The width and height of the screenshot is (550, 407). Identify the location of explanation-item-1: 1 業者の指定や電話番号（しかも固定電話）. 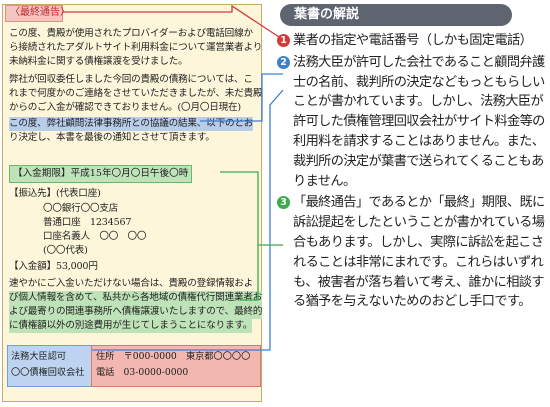
(413, 41).